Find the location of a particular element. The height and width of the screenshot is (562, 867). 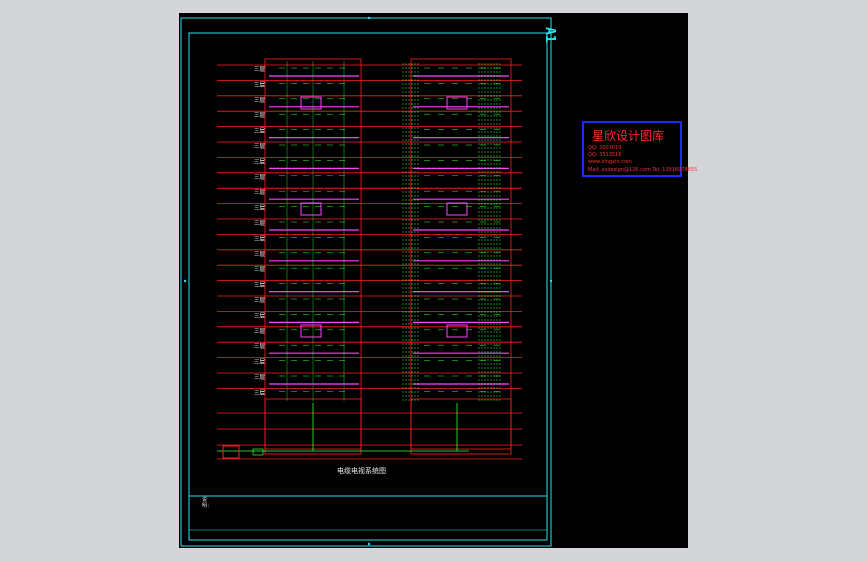

watermark-line: www.xingxin.com is located at coordinates (610, 162).